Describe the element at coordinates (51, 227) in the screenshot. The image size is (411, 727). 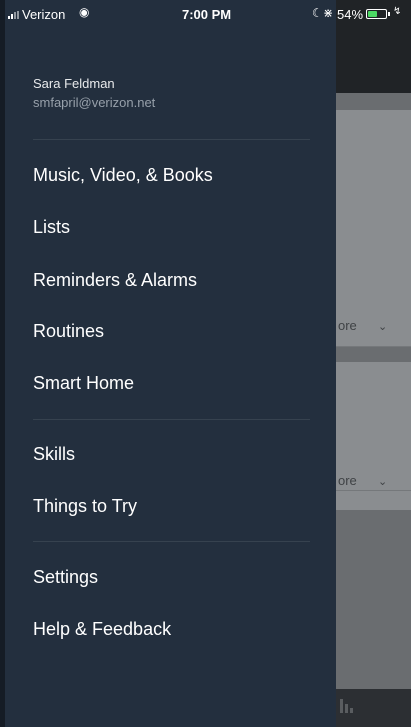
I see `menu-item-lists: Lists` at that location.